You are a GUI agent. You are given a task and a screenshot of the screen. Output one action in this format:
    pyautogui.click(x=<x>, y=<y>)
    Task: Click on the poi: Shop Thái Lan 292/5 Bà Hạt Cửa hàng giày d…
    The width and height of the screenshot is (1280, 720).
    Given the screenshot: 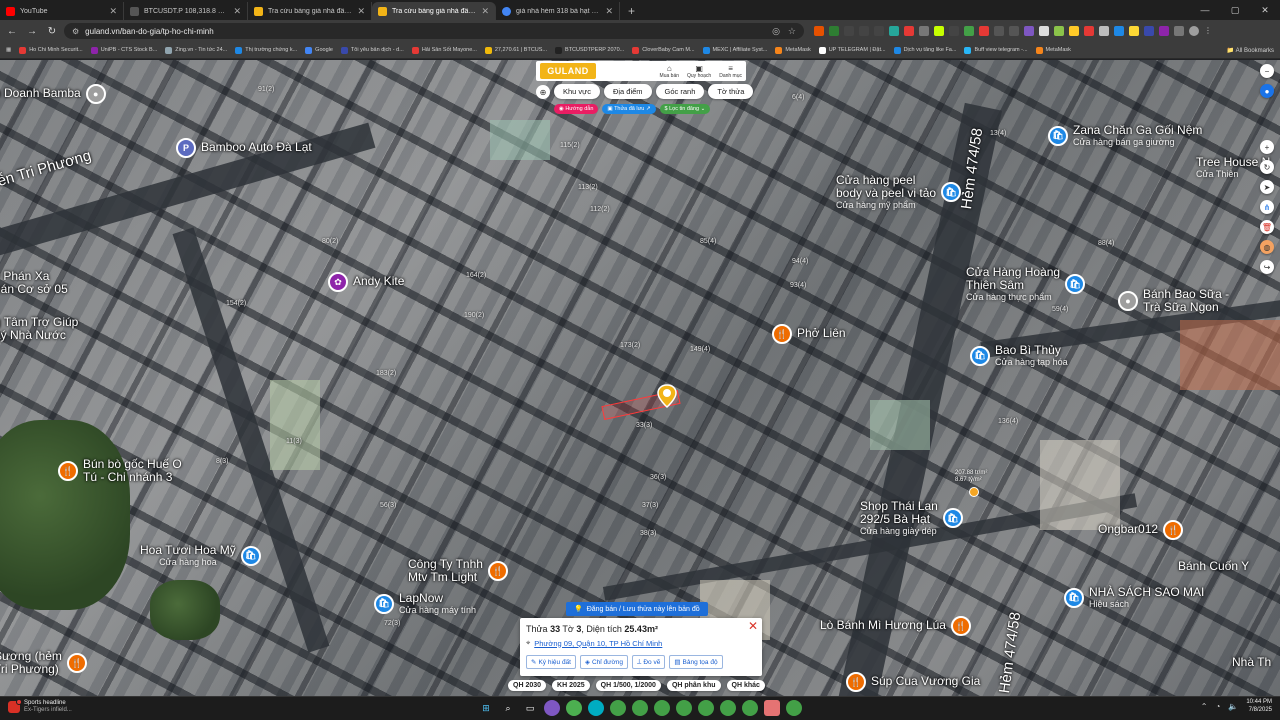 What is the action you would take?
    pyautogui.click(x=911, y=517)
    